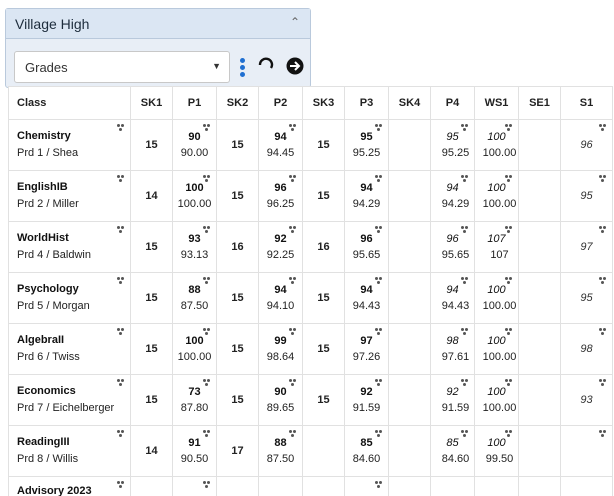 This screenshot has height=496, width=614. I want to click on column-header: P3, so click(366, 103).